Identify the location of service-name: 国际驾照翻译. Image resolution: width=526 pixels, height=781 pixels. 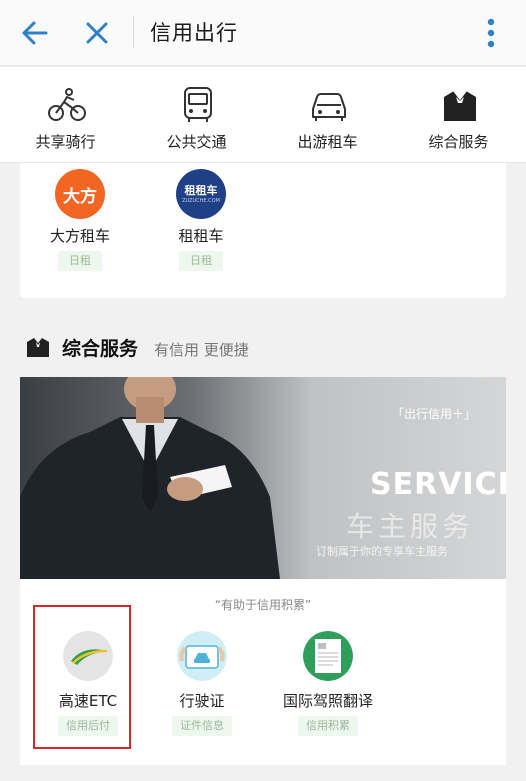
(327, 701).